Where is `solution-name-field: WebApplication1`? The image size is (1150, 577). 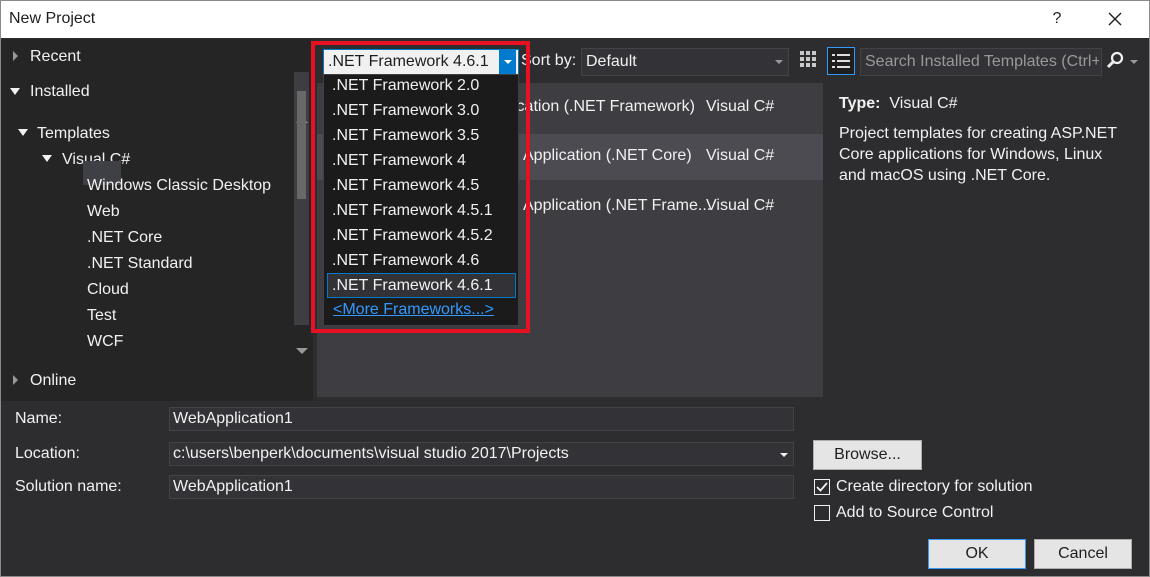 solution-name-field: WebApplication1 is located at coordinates (481, 487).